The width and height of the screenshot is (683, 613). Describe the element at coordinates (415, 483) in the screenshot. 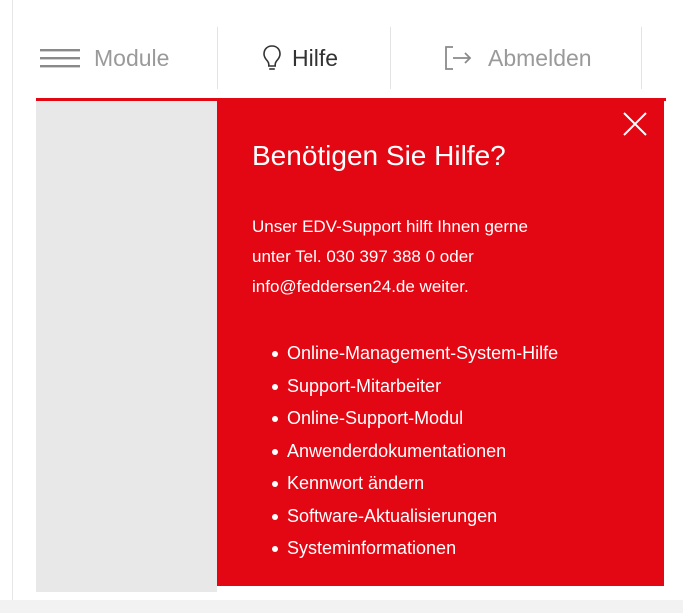

I see `help-link-change-password: Kennwort ändern` at that location.